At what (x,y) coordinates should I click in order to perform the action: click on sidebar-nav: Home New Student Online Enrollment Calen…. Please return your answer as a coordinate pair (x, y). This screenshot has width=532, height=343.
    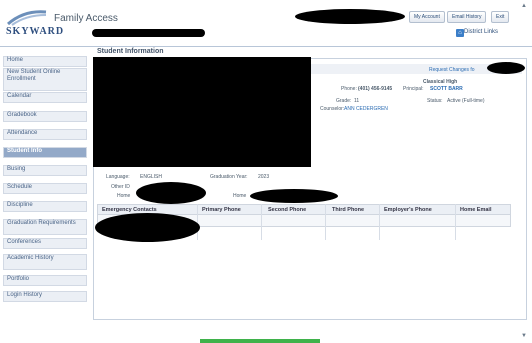
    Looking at the image, I should click on (45, 177).